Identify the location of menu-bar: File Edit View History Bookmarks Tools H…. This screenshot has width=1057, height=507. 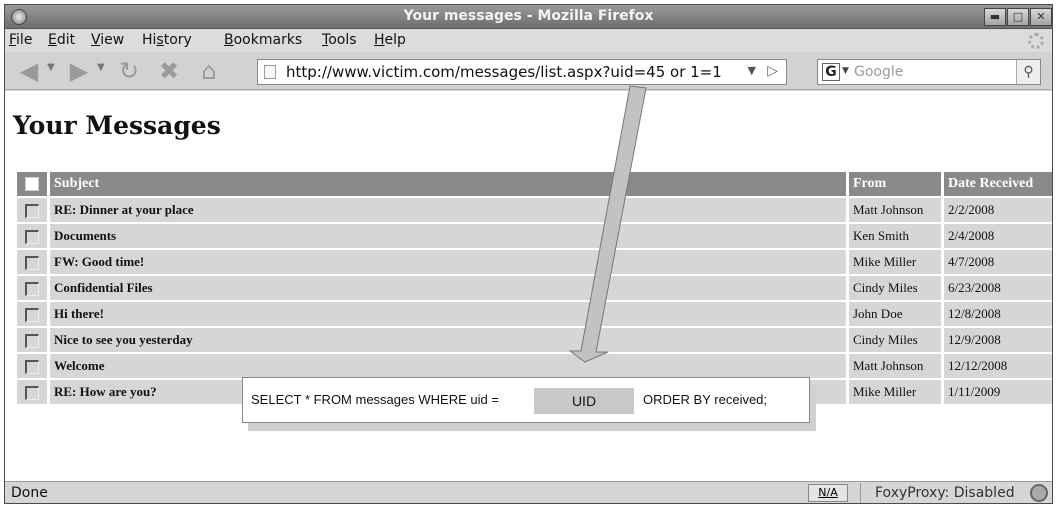
(528, 41).